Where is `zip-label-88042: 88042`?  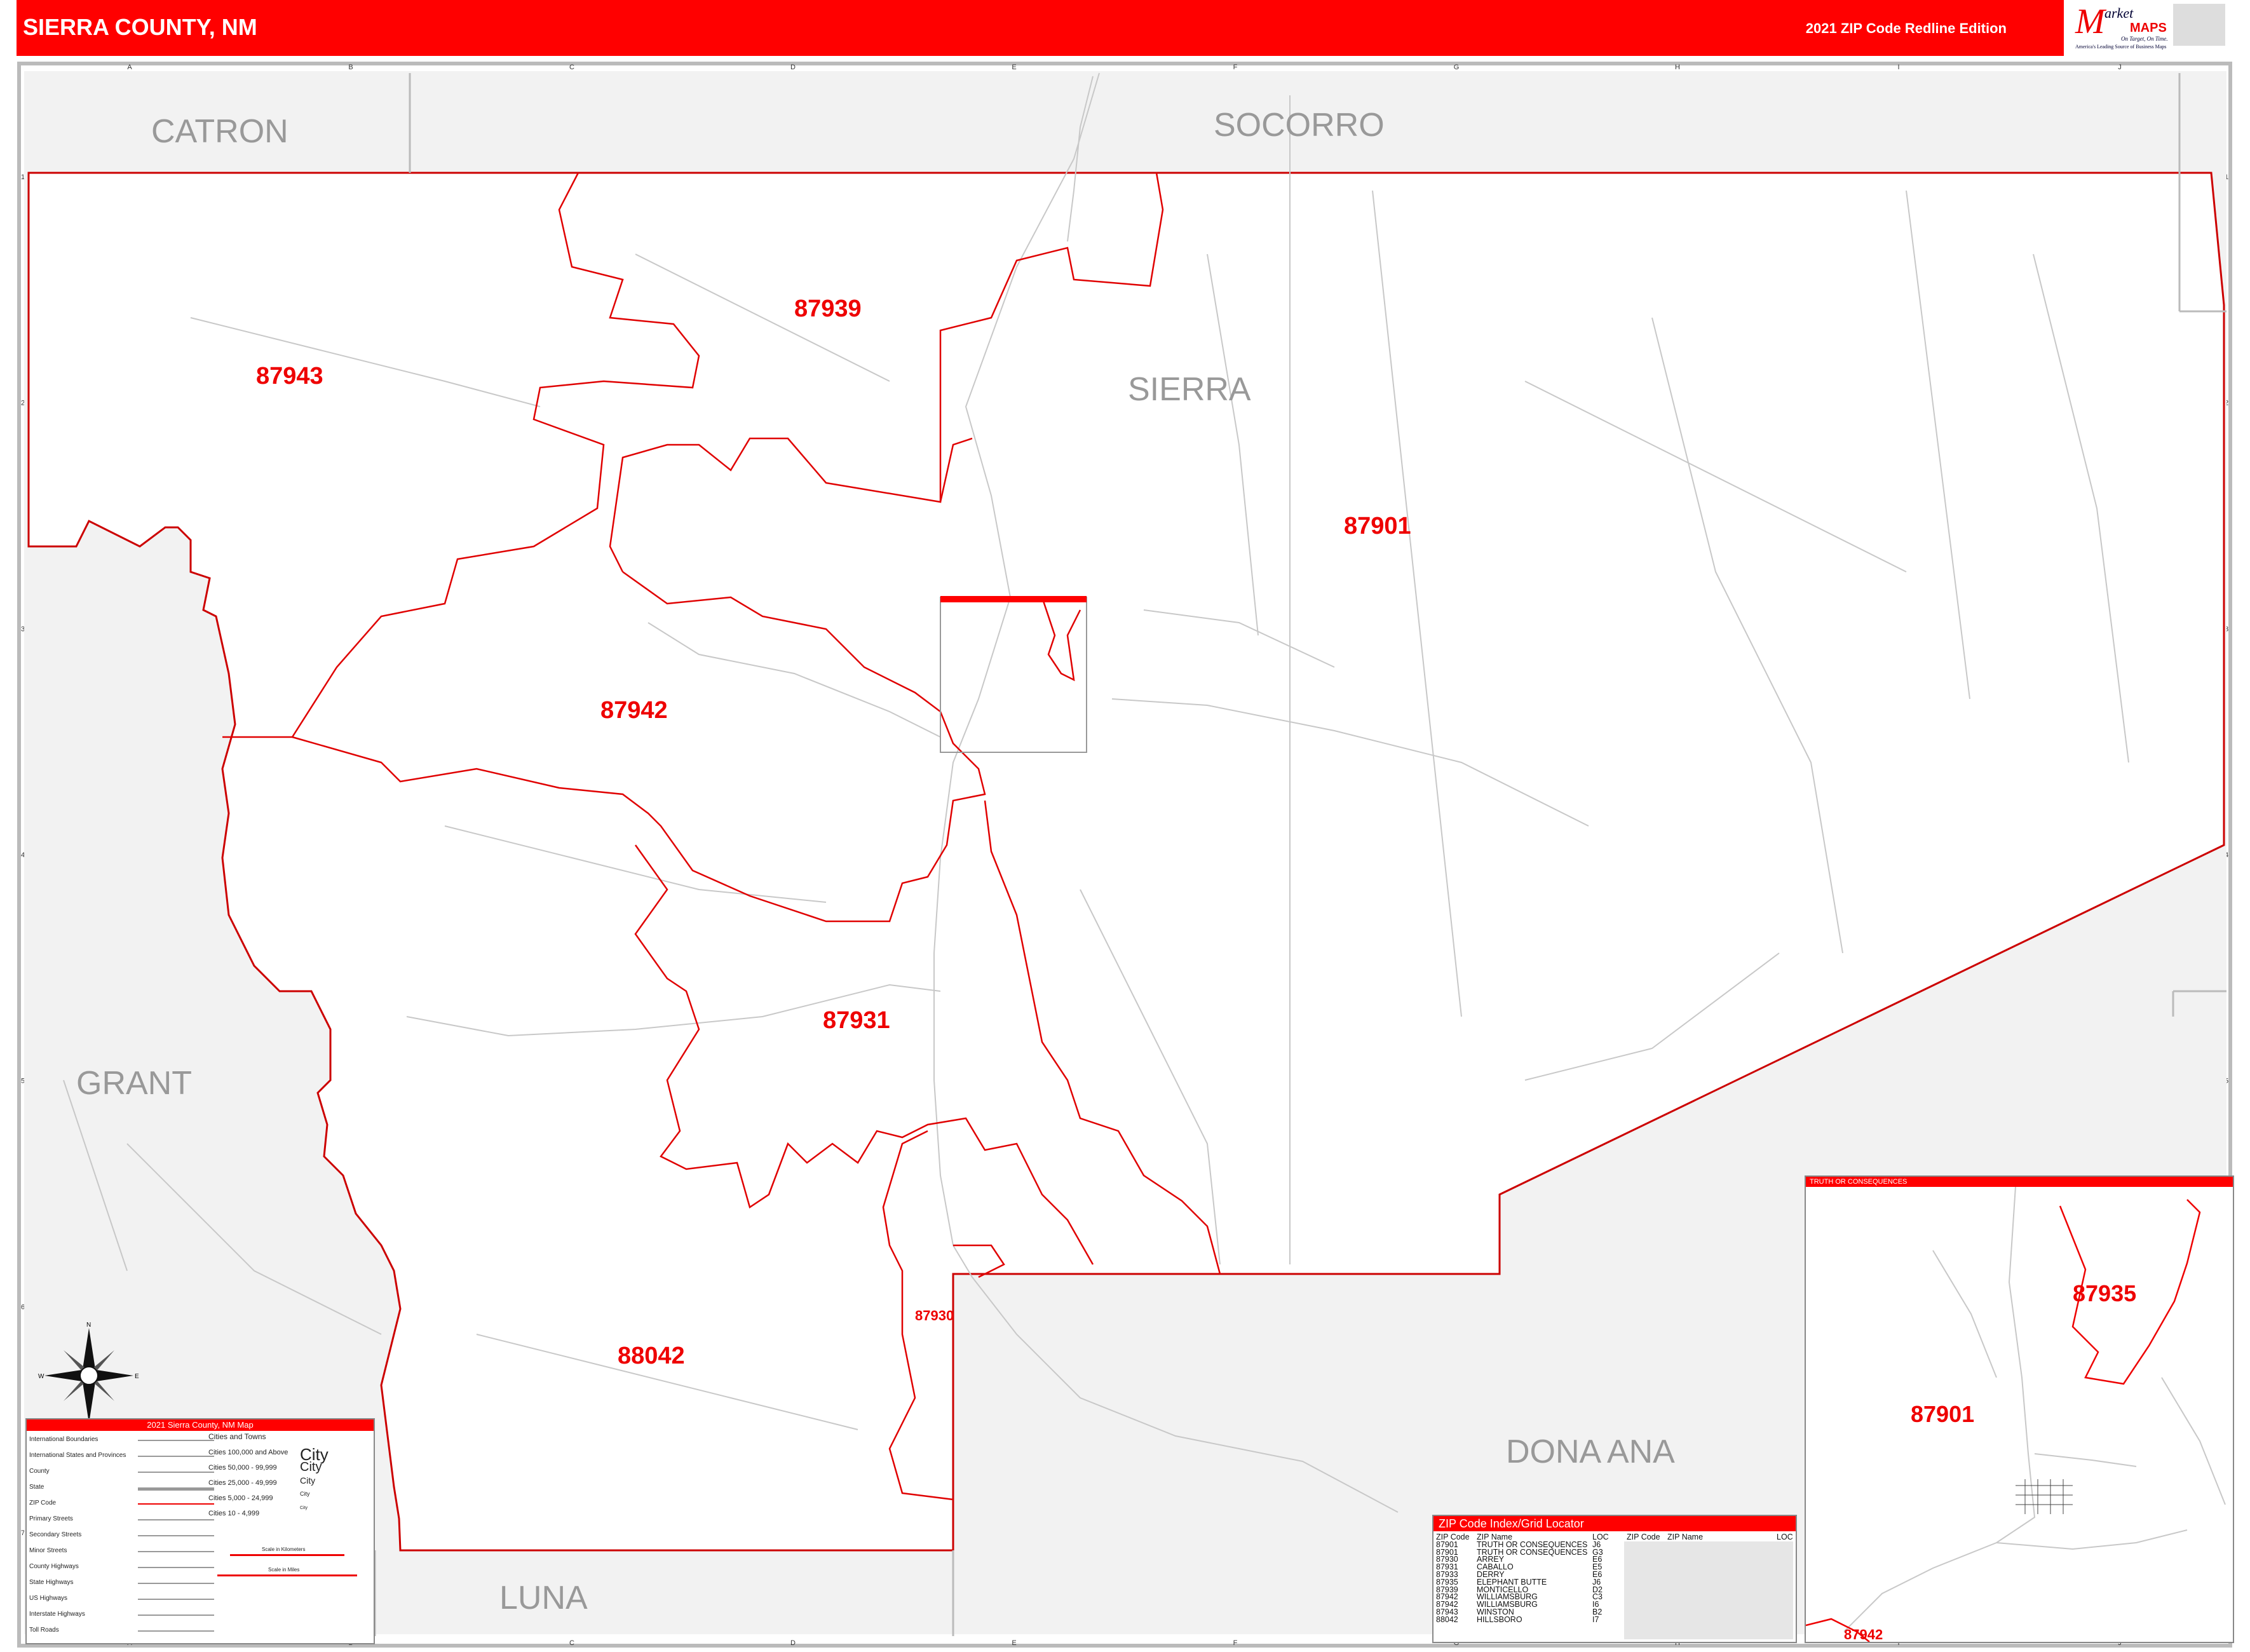
zip-label-88042: 88042 is located at coordinates (651, 1356).